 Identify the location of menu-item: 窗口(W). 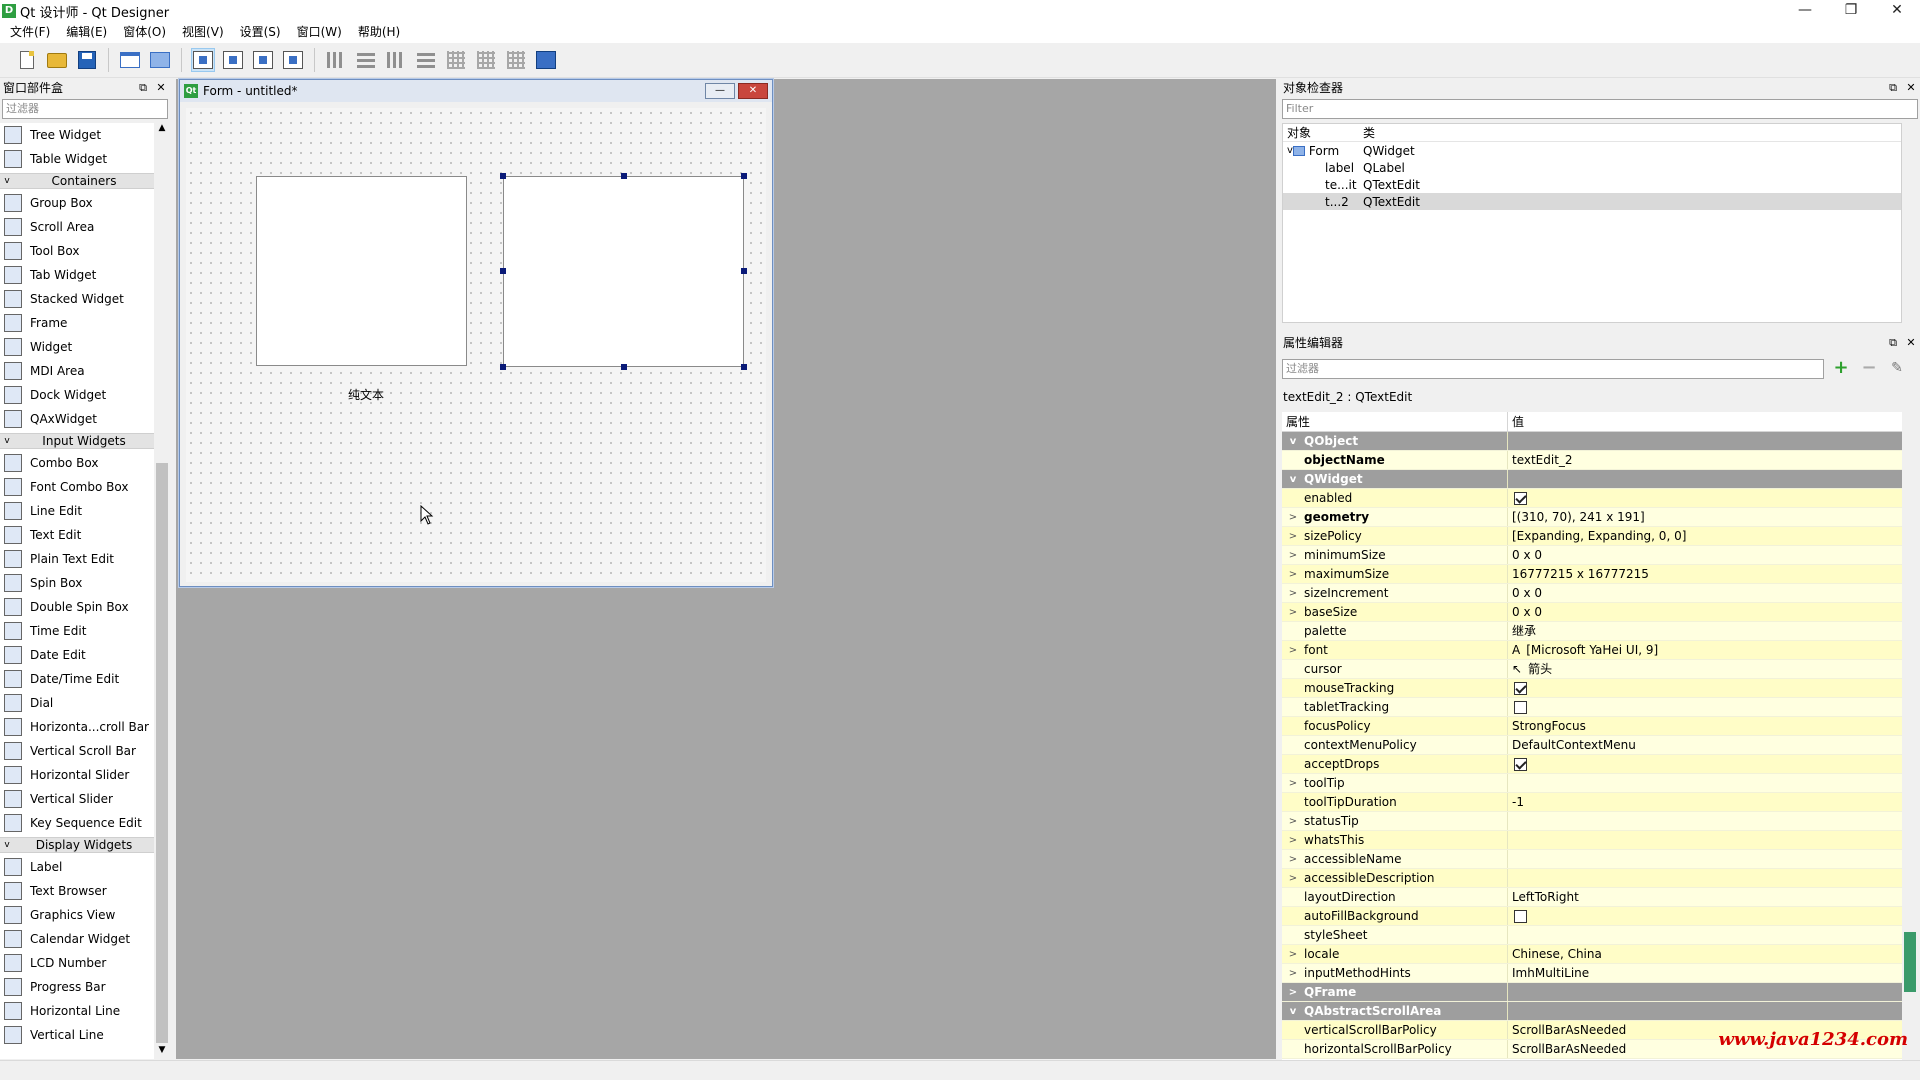
(319, 32).